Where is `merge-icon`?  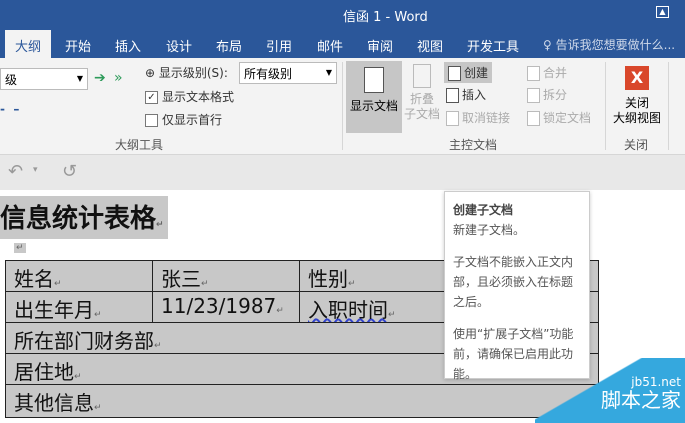
merge-icon is located at coordinates (533, 73).